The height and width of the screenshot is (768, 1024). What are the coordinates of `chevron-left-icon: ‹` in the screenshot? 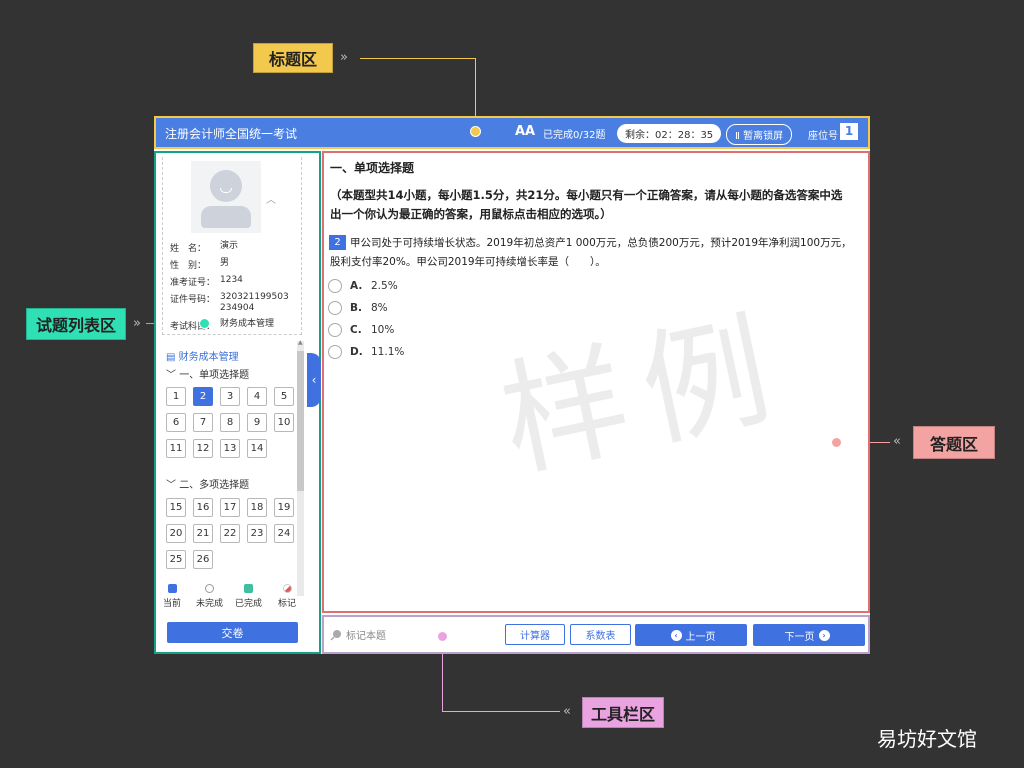 It's located at (314, 380).